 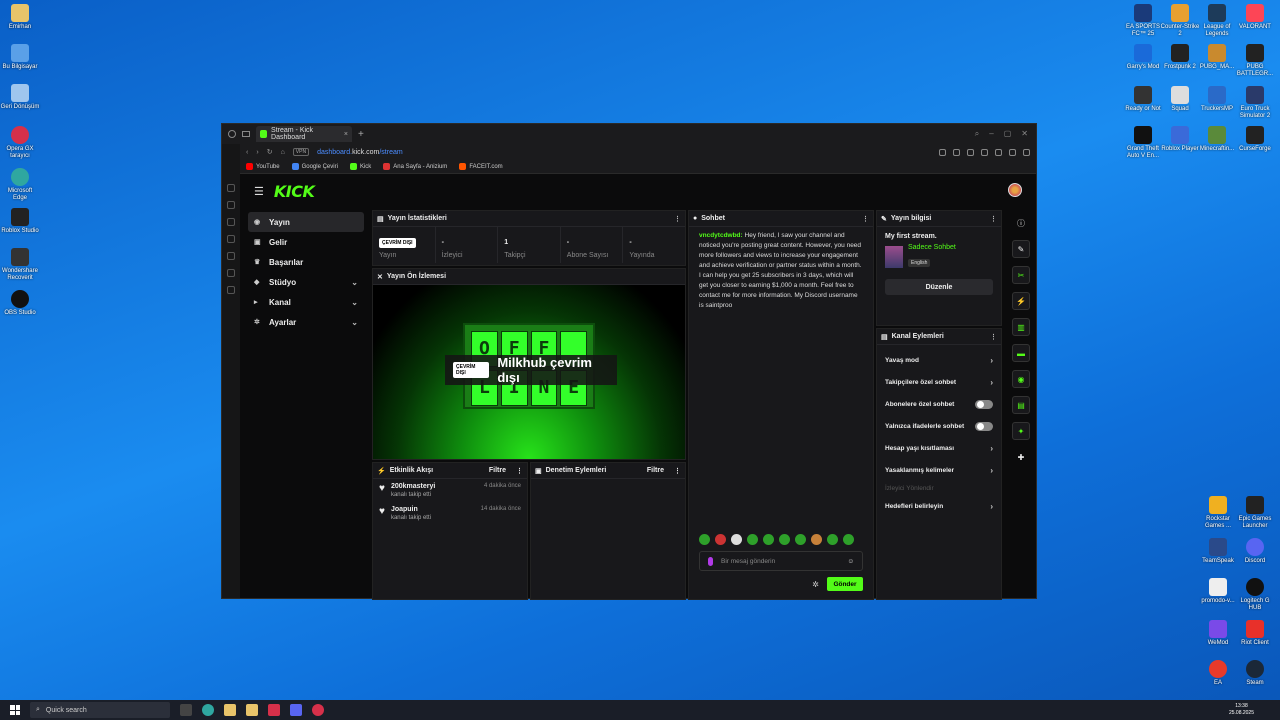 What do you see at coordinates (1218, 551) in the screenshot?
I see `desktop-icon: TeamSpeak` at bounding box center [1218, 551].